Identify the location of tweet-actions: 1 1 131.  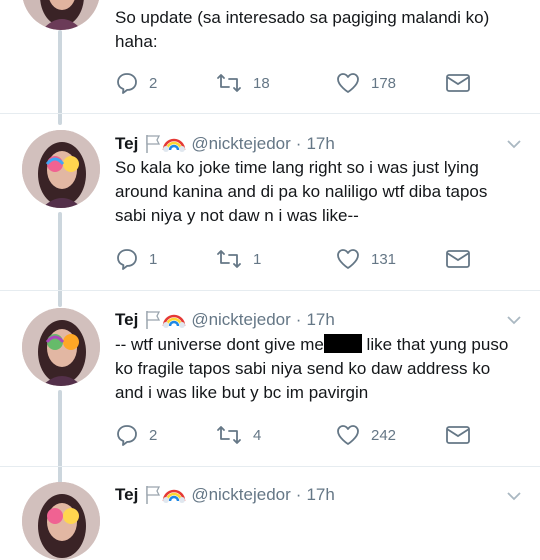
(305, 259).